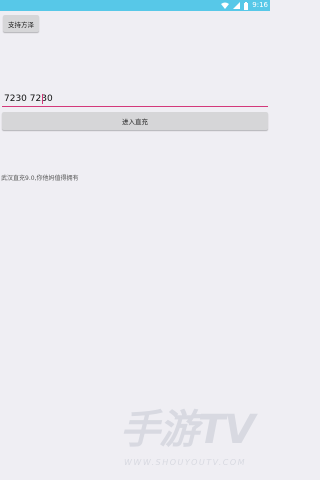  I want to click on status-bar: 9:16, so click(135, 5).